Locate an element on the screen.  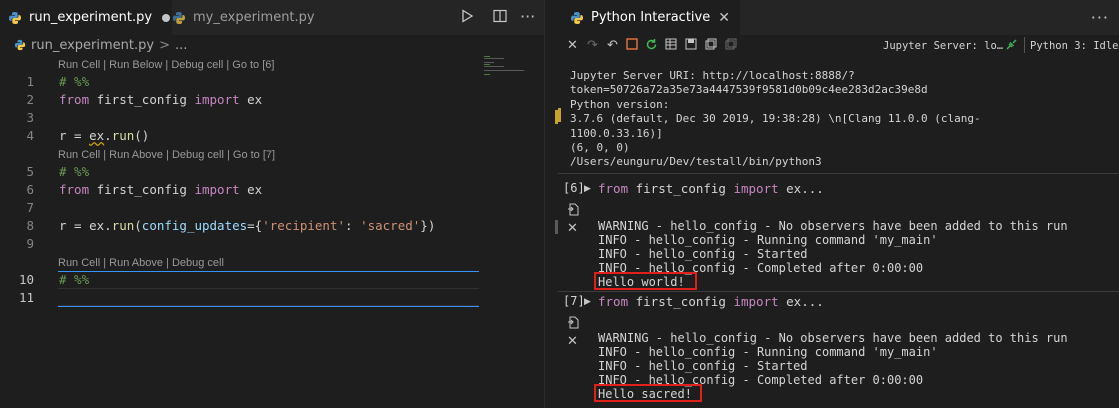
export-icon is located at coordinates (711, 46).